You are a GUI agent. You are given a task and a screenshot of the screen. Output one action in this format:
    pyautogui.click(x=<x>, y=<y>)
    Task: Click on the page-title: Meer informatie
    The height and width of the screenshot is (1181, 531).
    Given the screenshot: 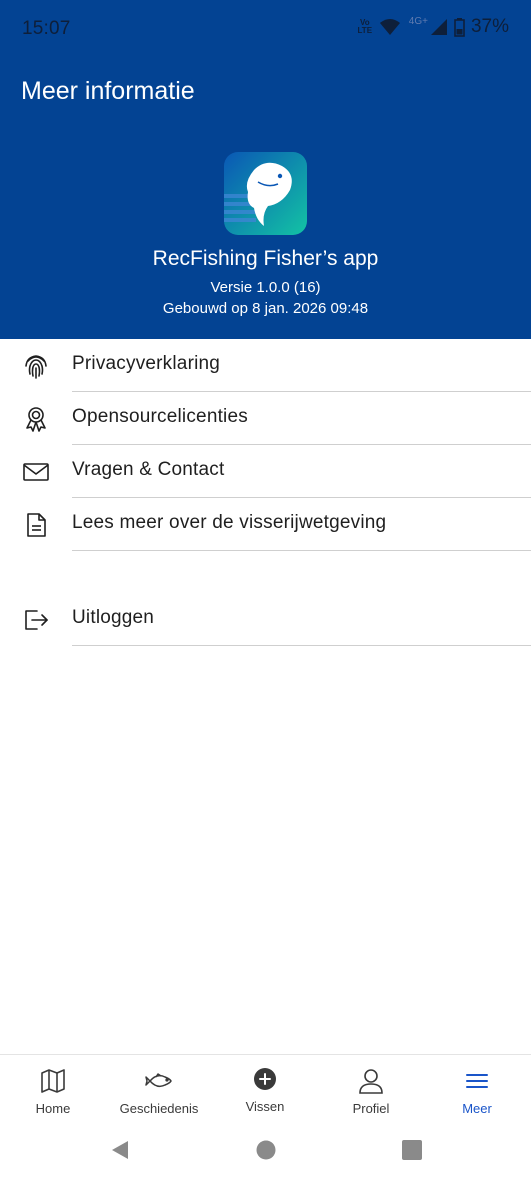 What is the action you would take?
    pyautogui.click(x=108, y=91)
    